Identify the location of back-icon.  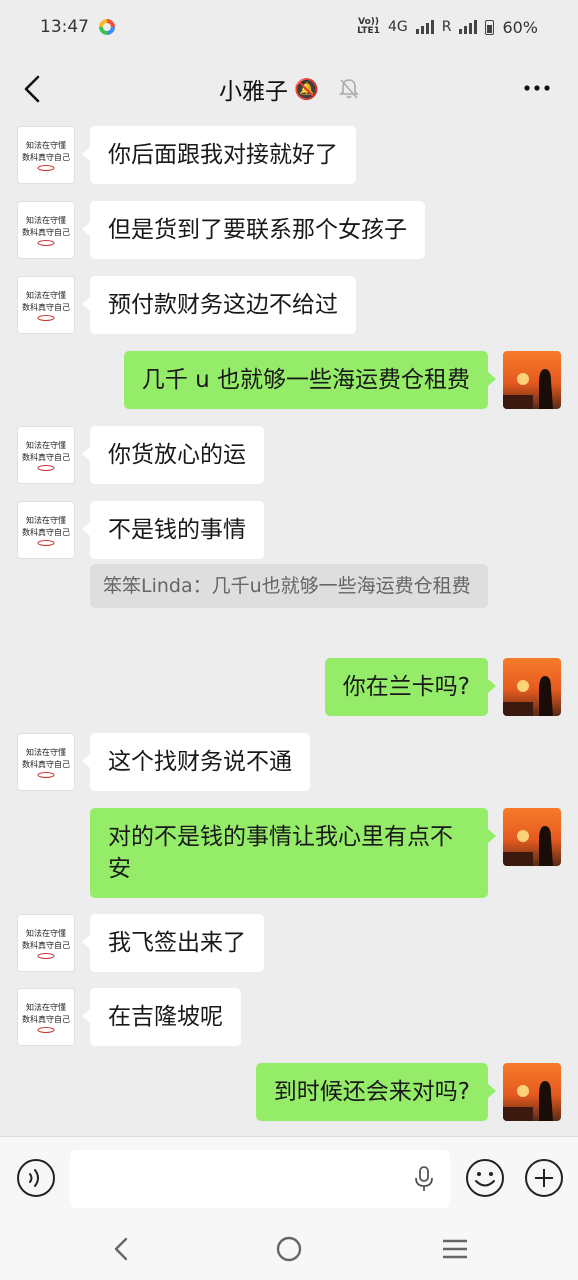
(33, 89).